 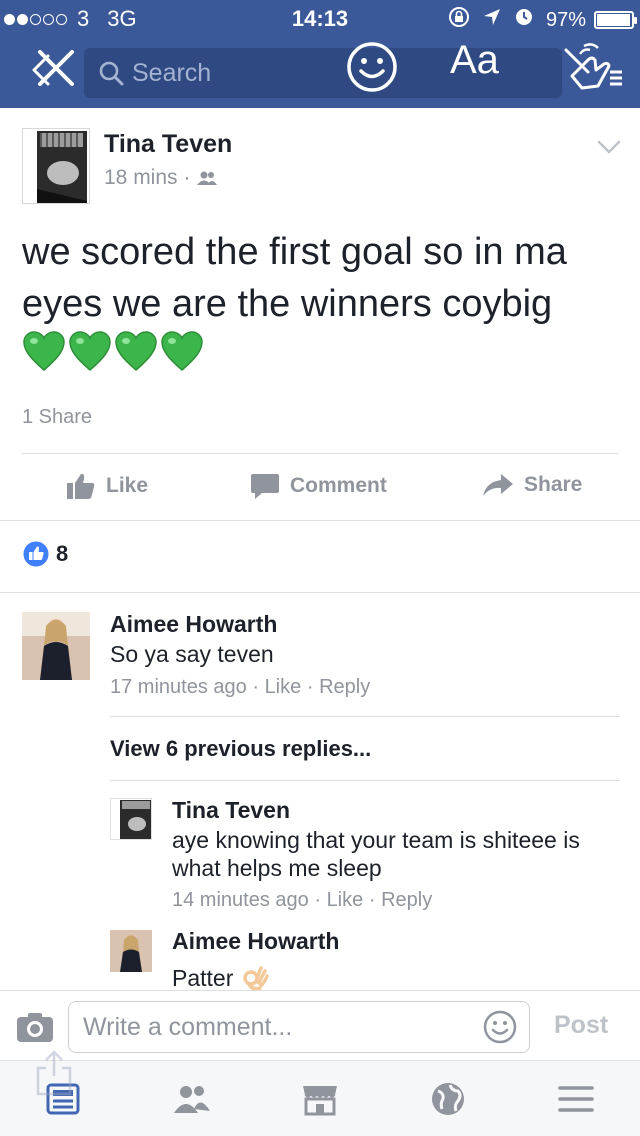 What do you see at coordinates (203, 978) in the screenshot?
I see `reply-text: Patter` at bounding box center [203, 978].